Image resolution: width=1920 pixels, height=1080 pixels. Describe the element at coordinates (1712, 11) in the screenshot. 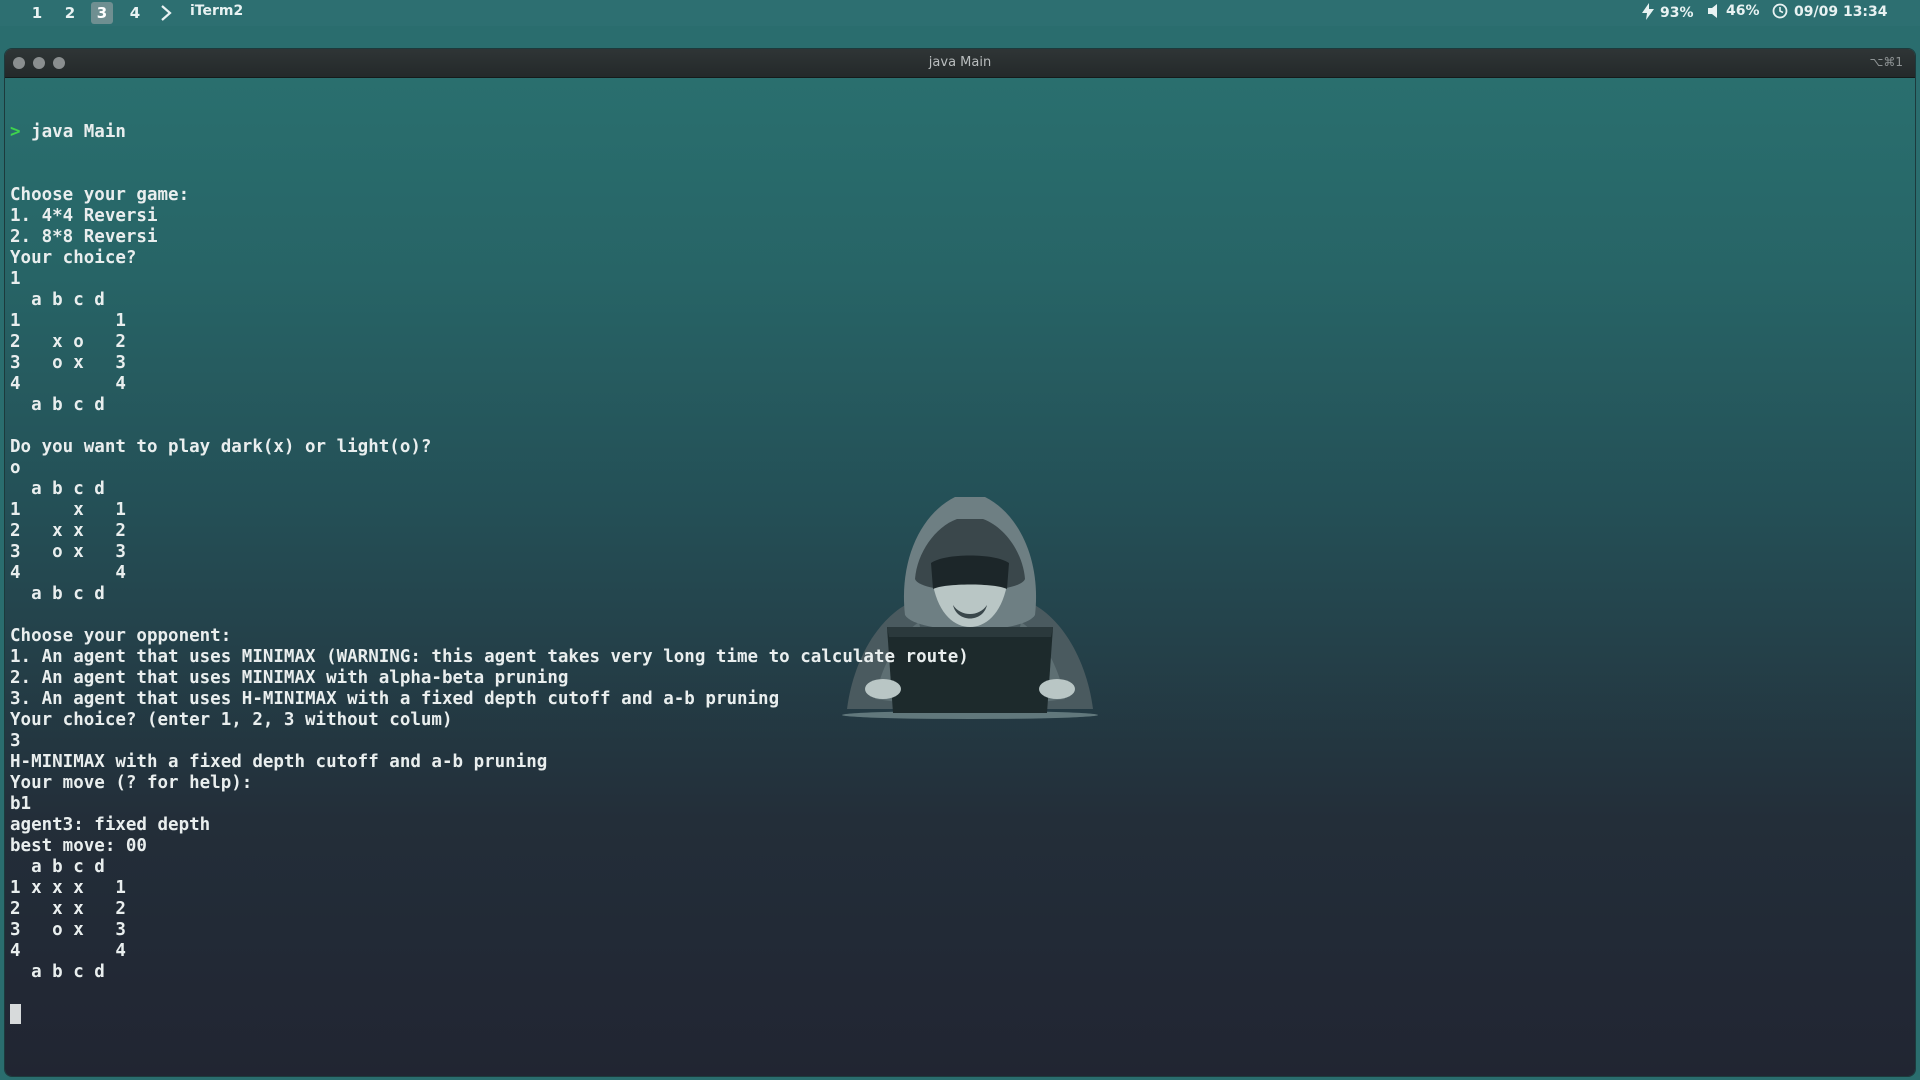

I see `speaker-icon` at that location.